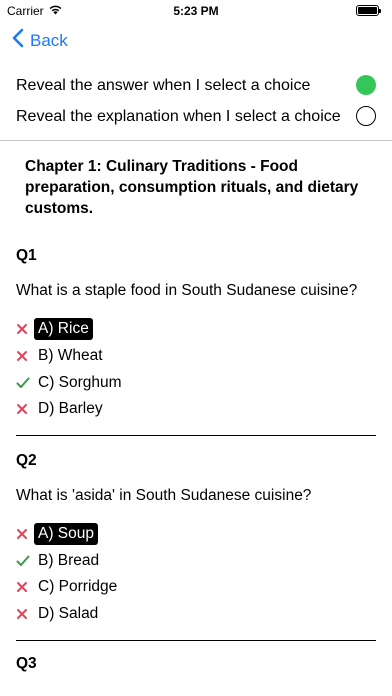  Describe the element at coordinates (197, 614) in the screenshot. I see `choice-item: D) Salad` at that location.